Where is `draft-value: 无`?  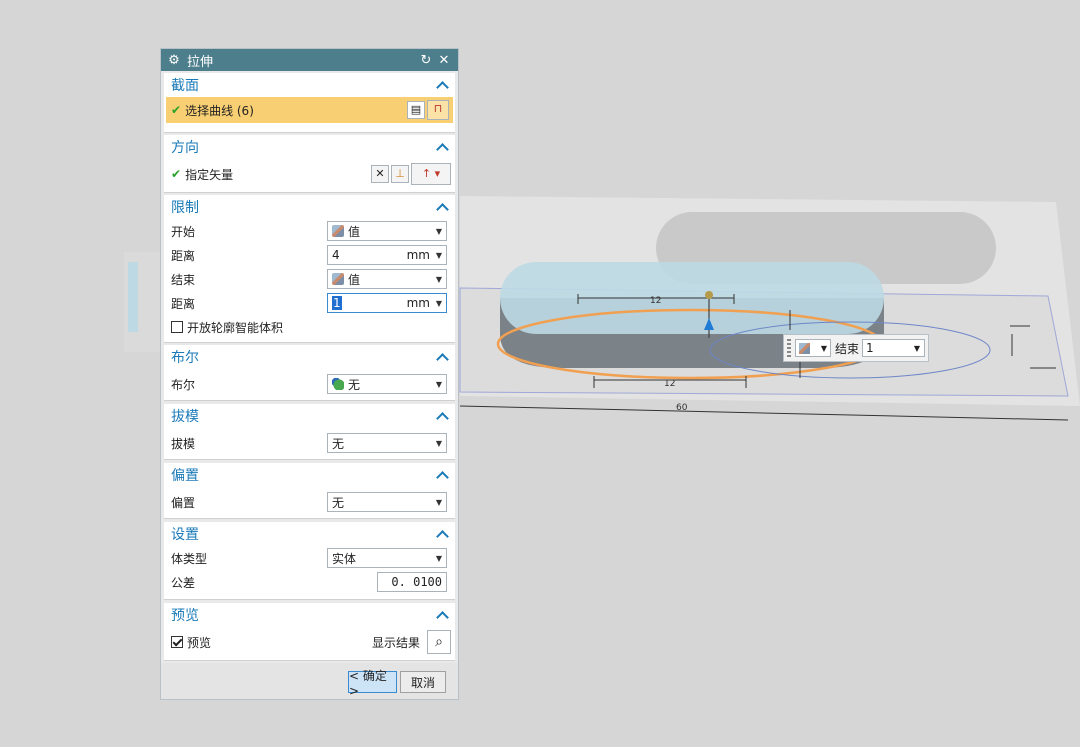
draft-value: 无 is located at coordinates (338, 443).